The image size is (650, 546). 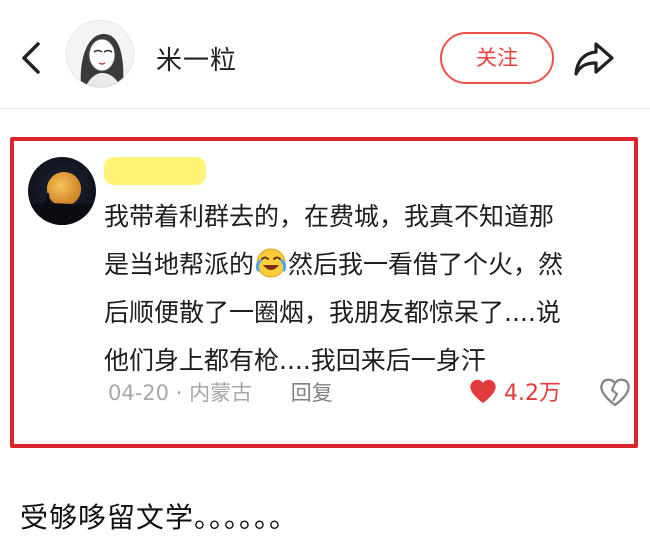 I want to click on header-divider, so click(x=325, y=108).